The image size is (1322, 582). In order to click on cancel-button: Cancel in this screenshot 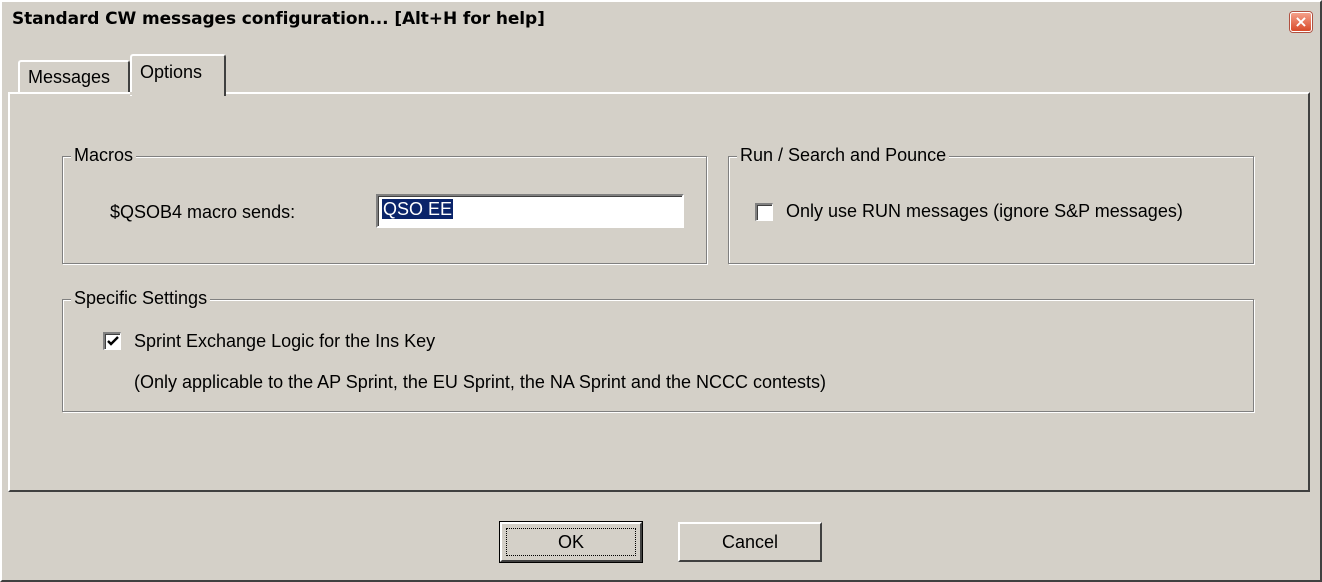, I will do `click(750, 542)`.